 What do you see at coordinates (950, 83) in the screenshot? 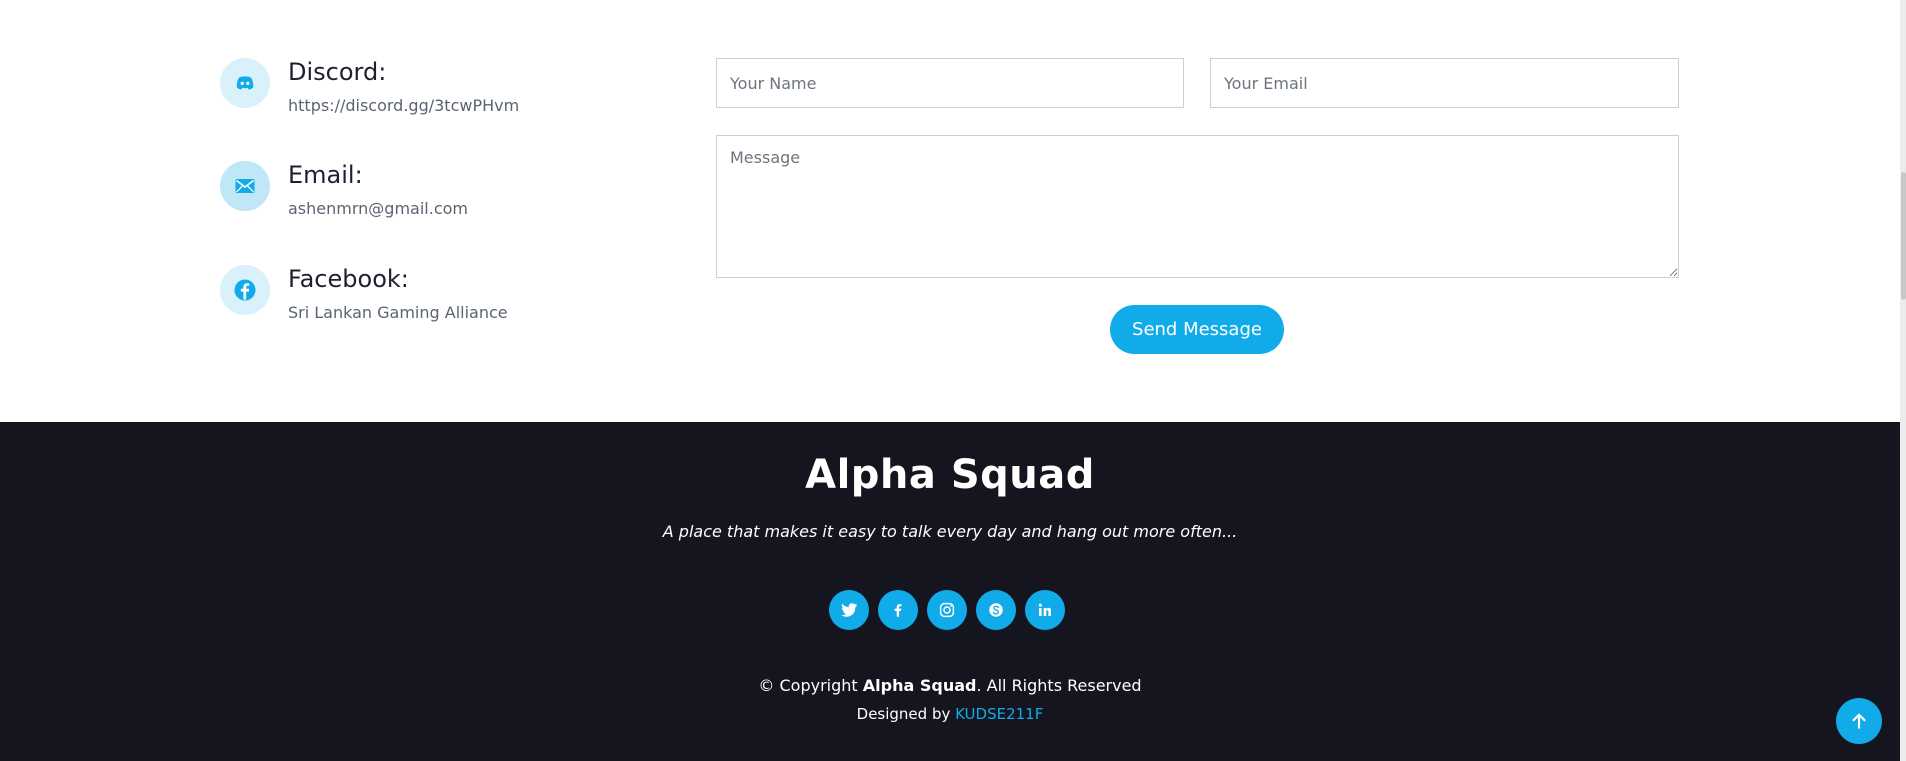
I see `name-input` at bounding box center [950, 83].